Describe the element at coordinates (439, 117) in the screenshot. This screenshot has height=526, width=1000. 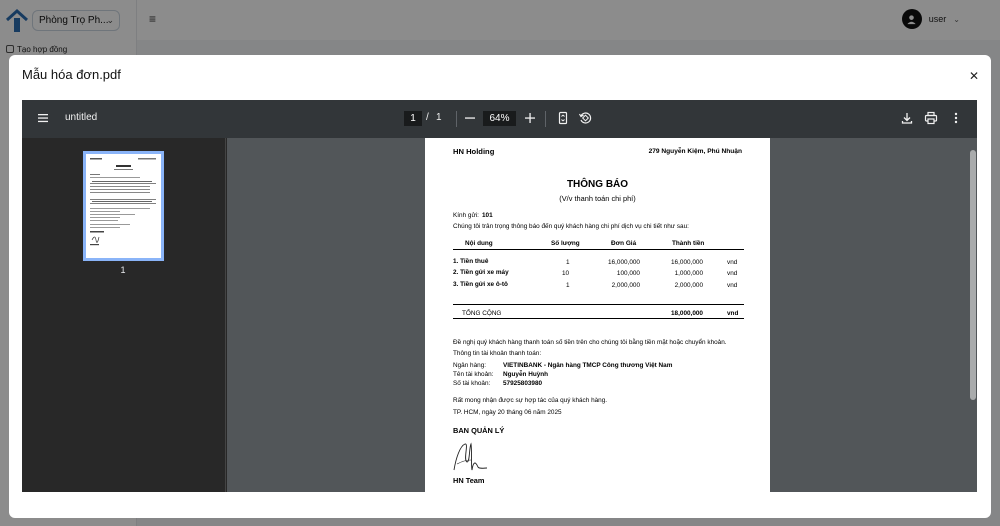
I see `total-pages: 1` at that location.